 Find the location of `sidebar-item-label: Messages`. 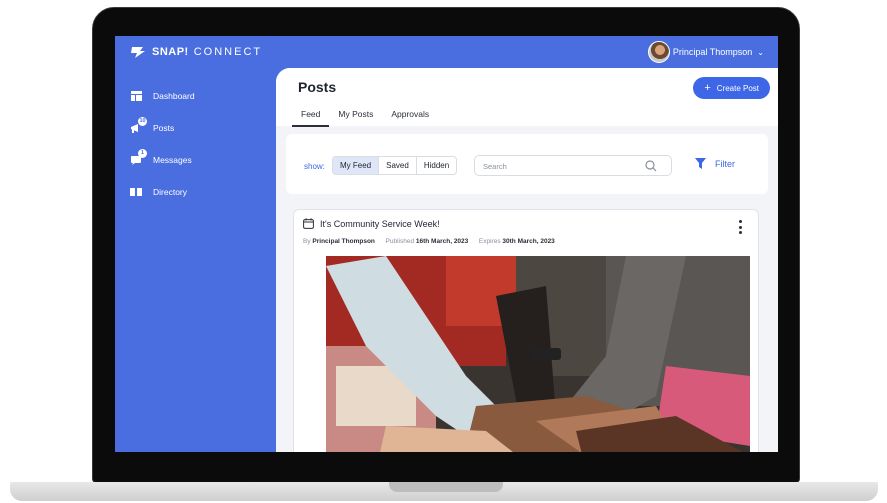

sidebar-item-label: Messages is located at coordinates (172, 160).